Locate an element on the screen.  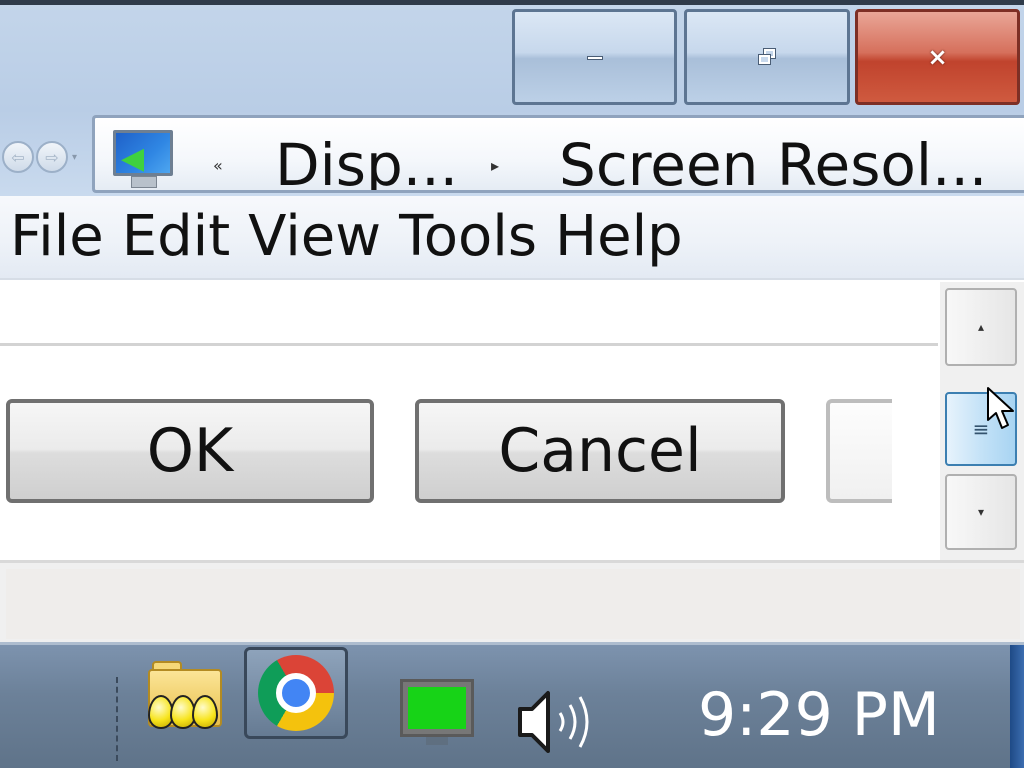
recent-pages-dropdown-icon: ▾ is located at coordinates (74, 157).